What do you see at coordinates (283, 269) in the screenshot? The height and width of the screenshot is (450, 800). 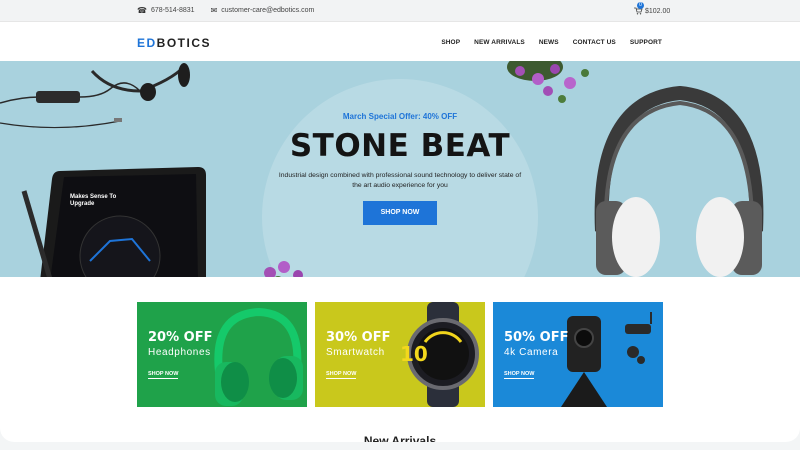 I see `flower-bottom-image` at bounding box center [283, 269].